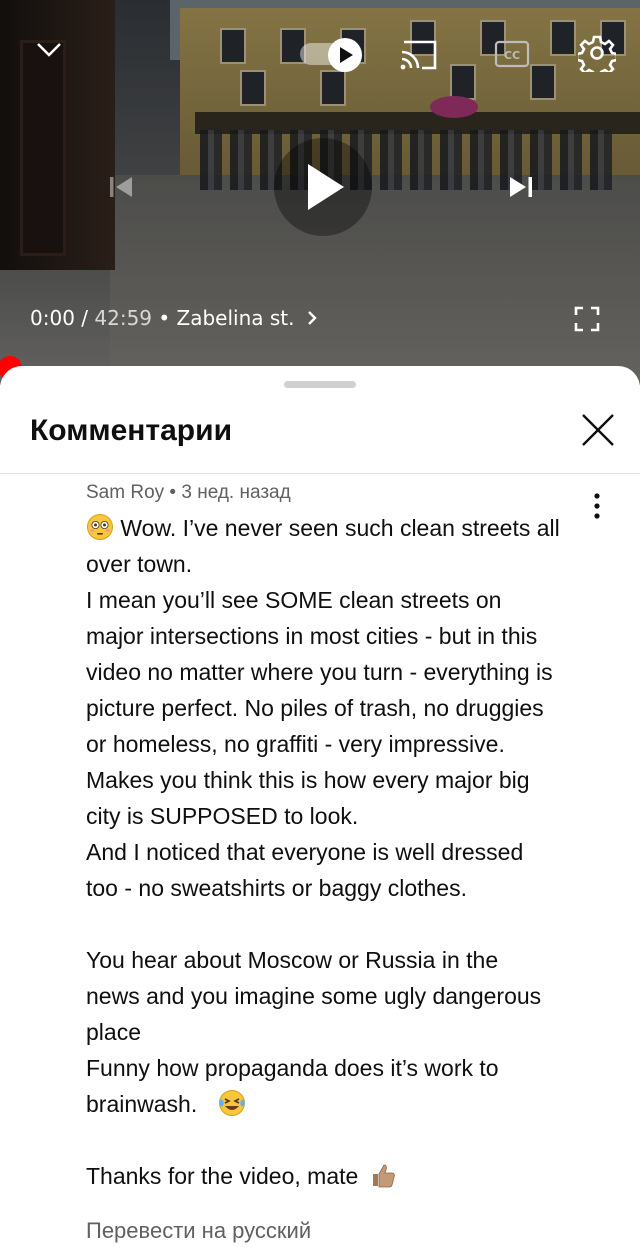 The image size is (640, 1247). Describe the element at coordinates (100, 527) in the screenshot. I see `flushed-face-emoji` at that location.